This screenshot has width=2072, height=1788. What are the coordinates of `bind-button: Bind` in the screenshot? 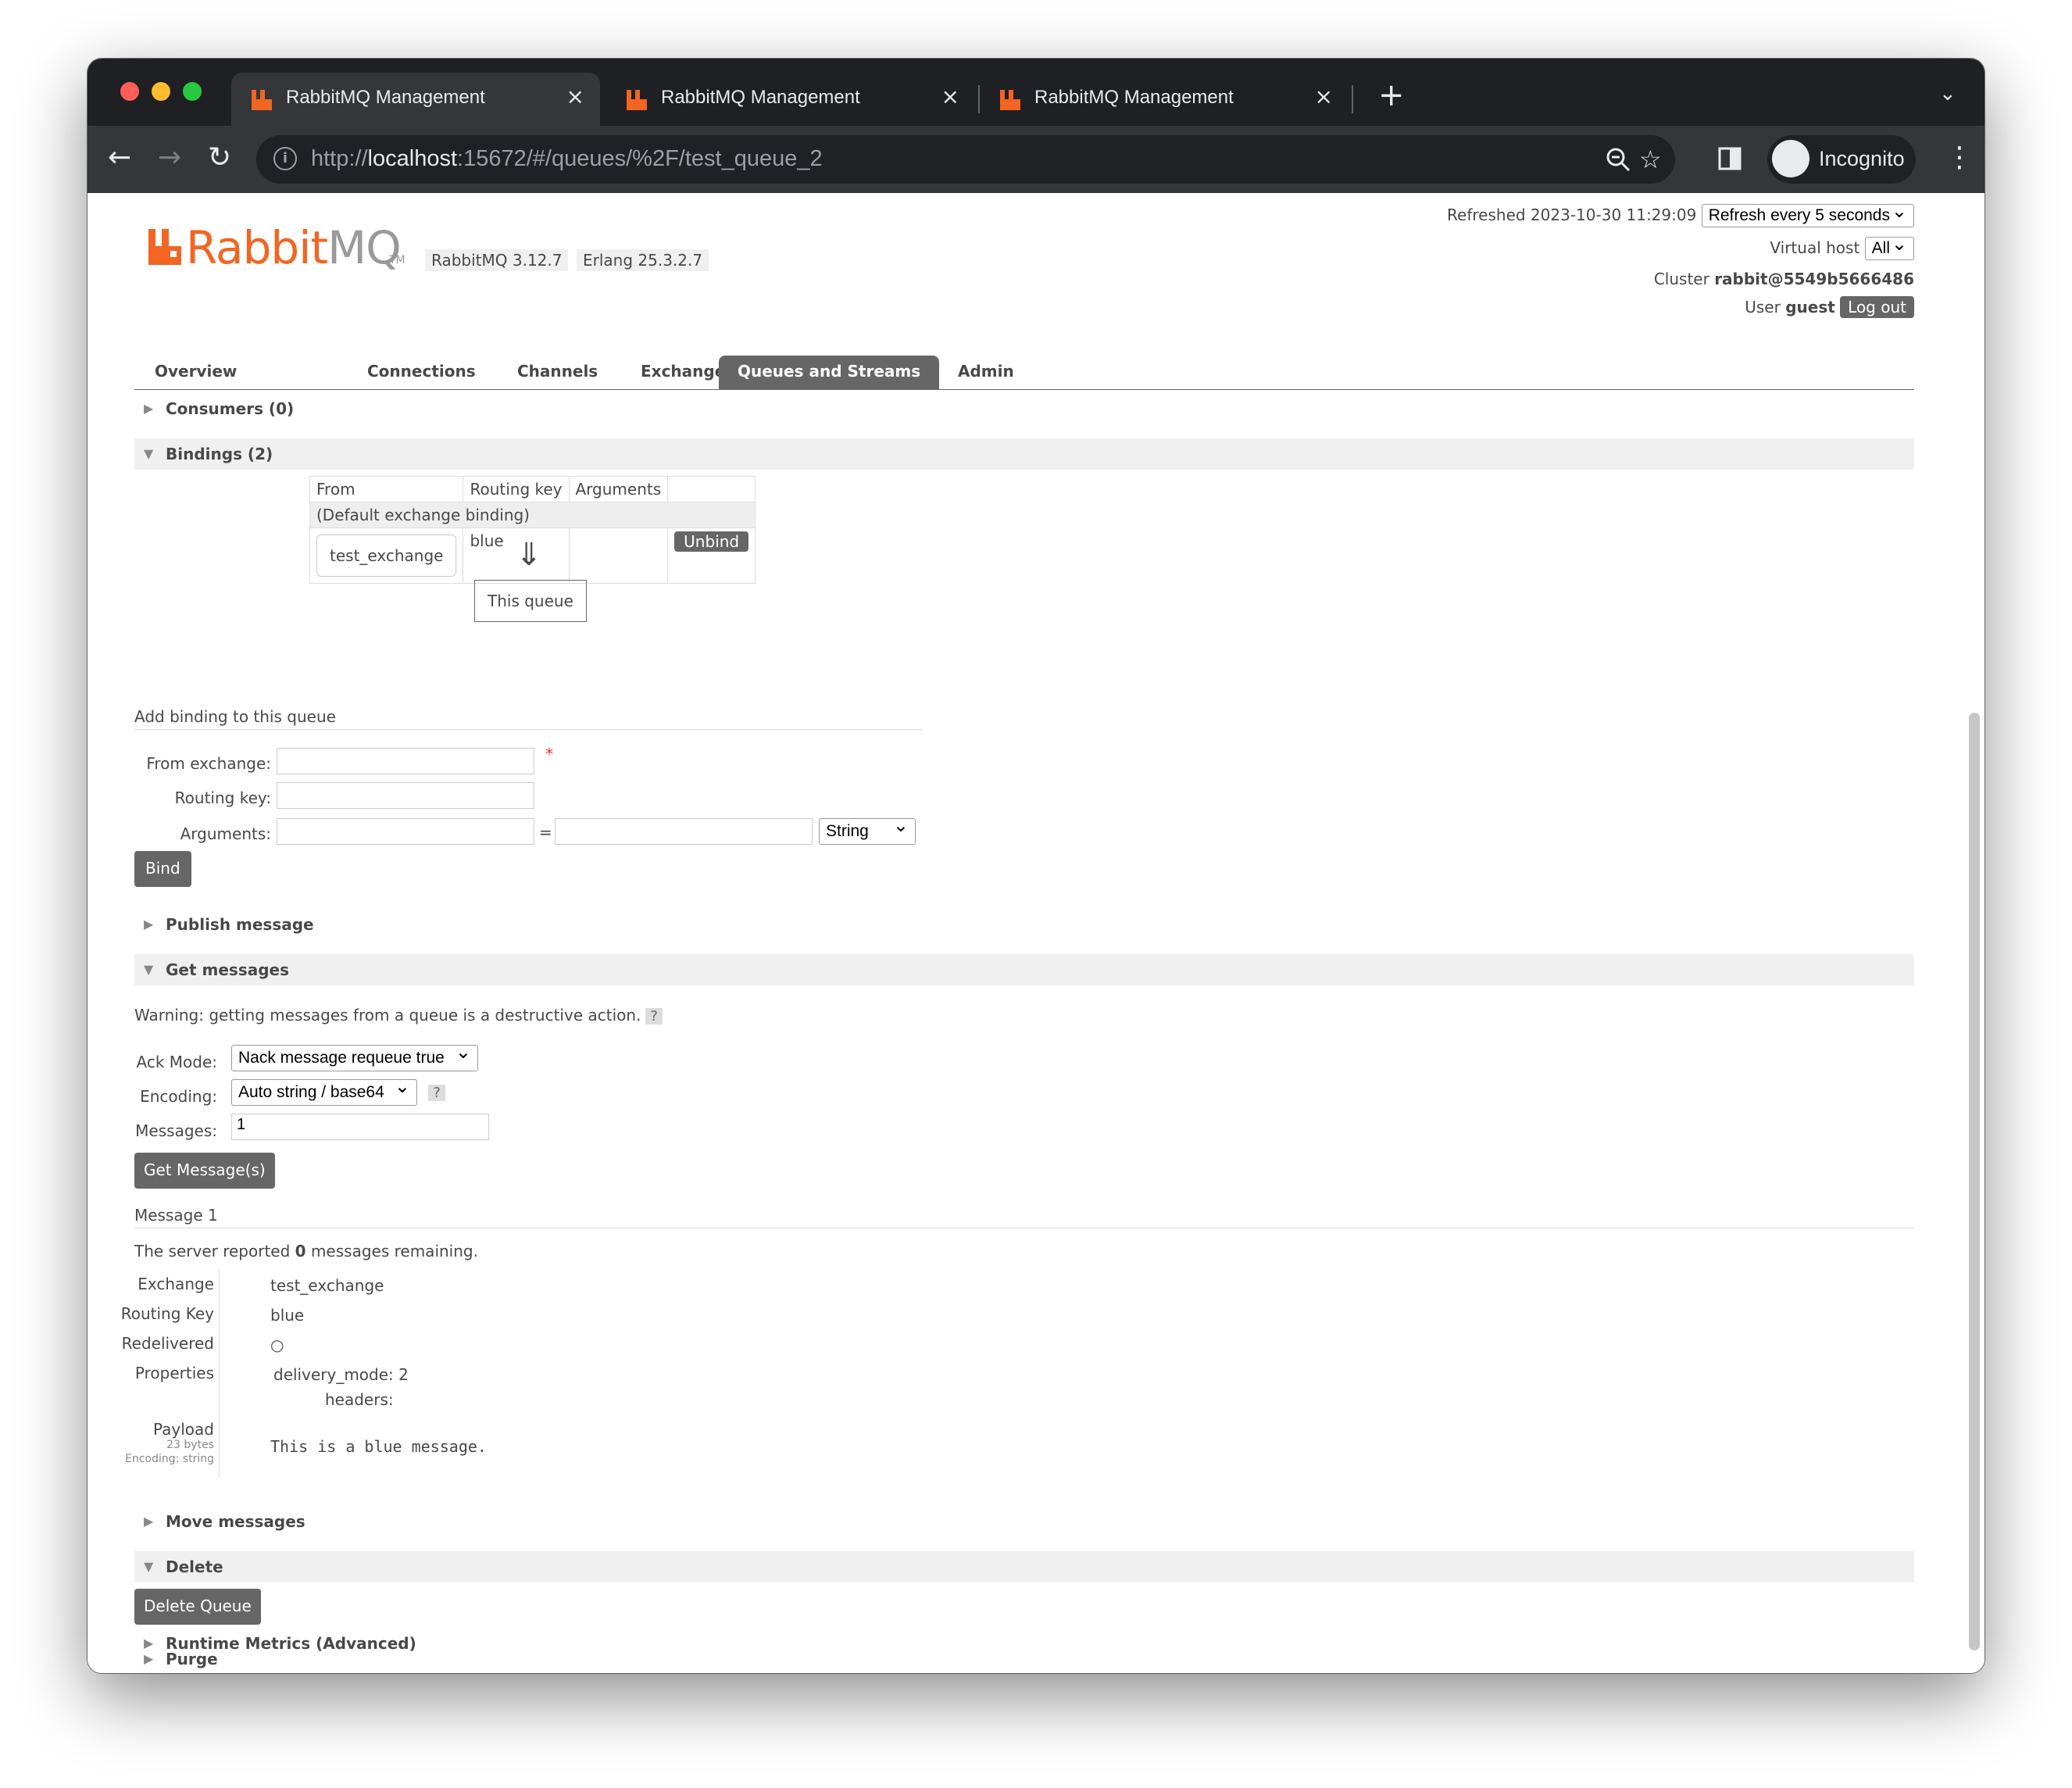 It's located at (162, 869).